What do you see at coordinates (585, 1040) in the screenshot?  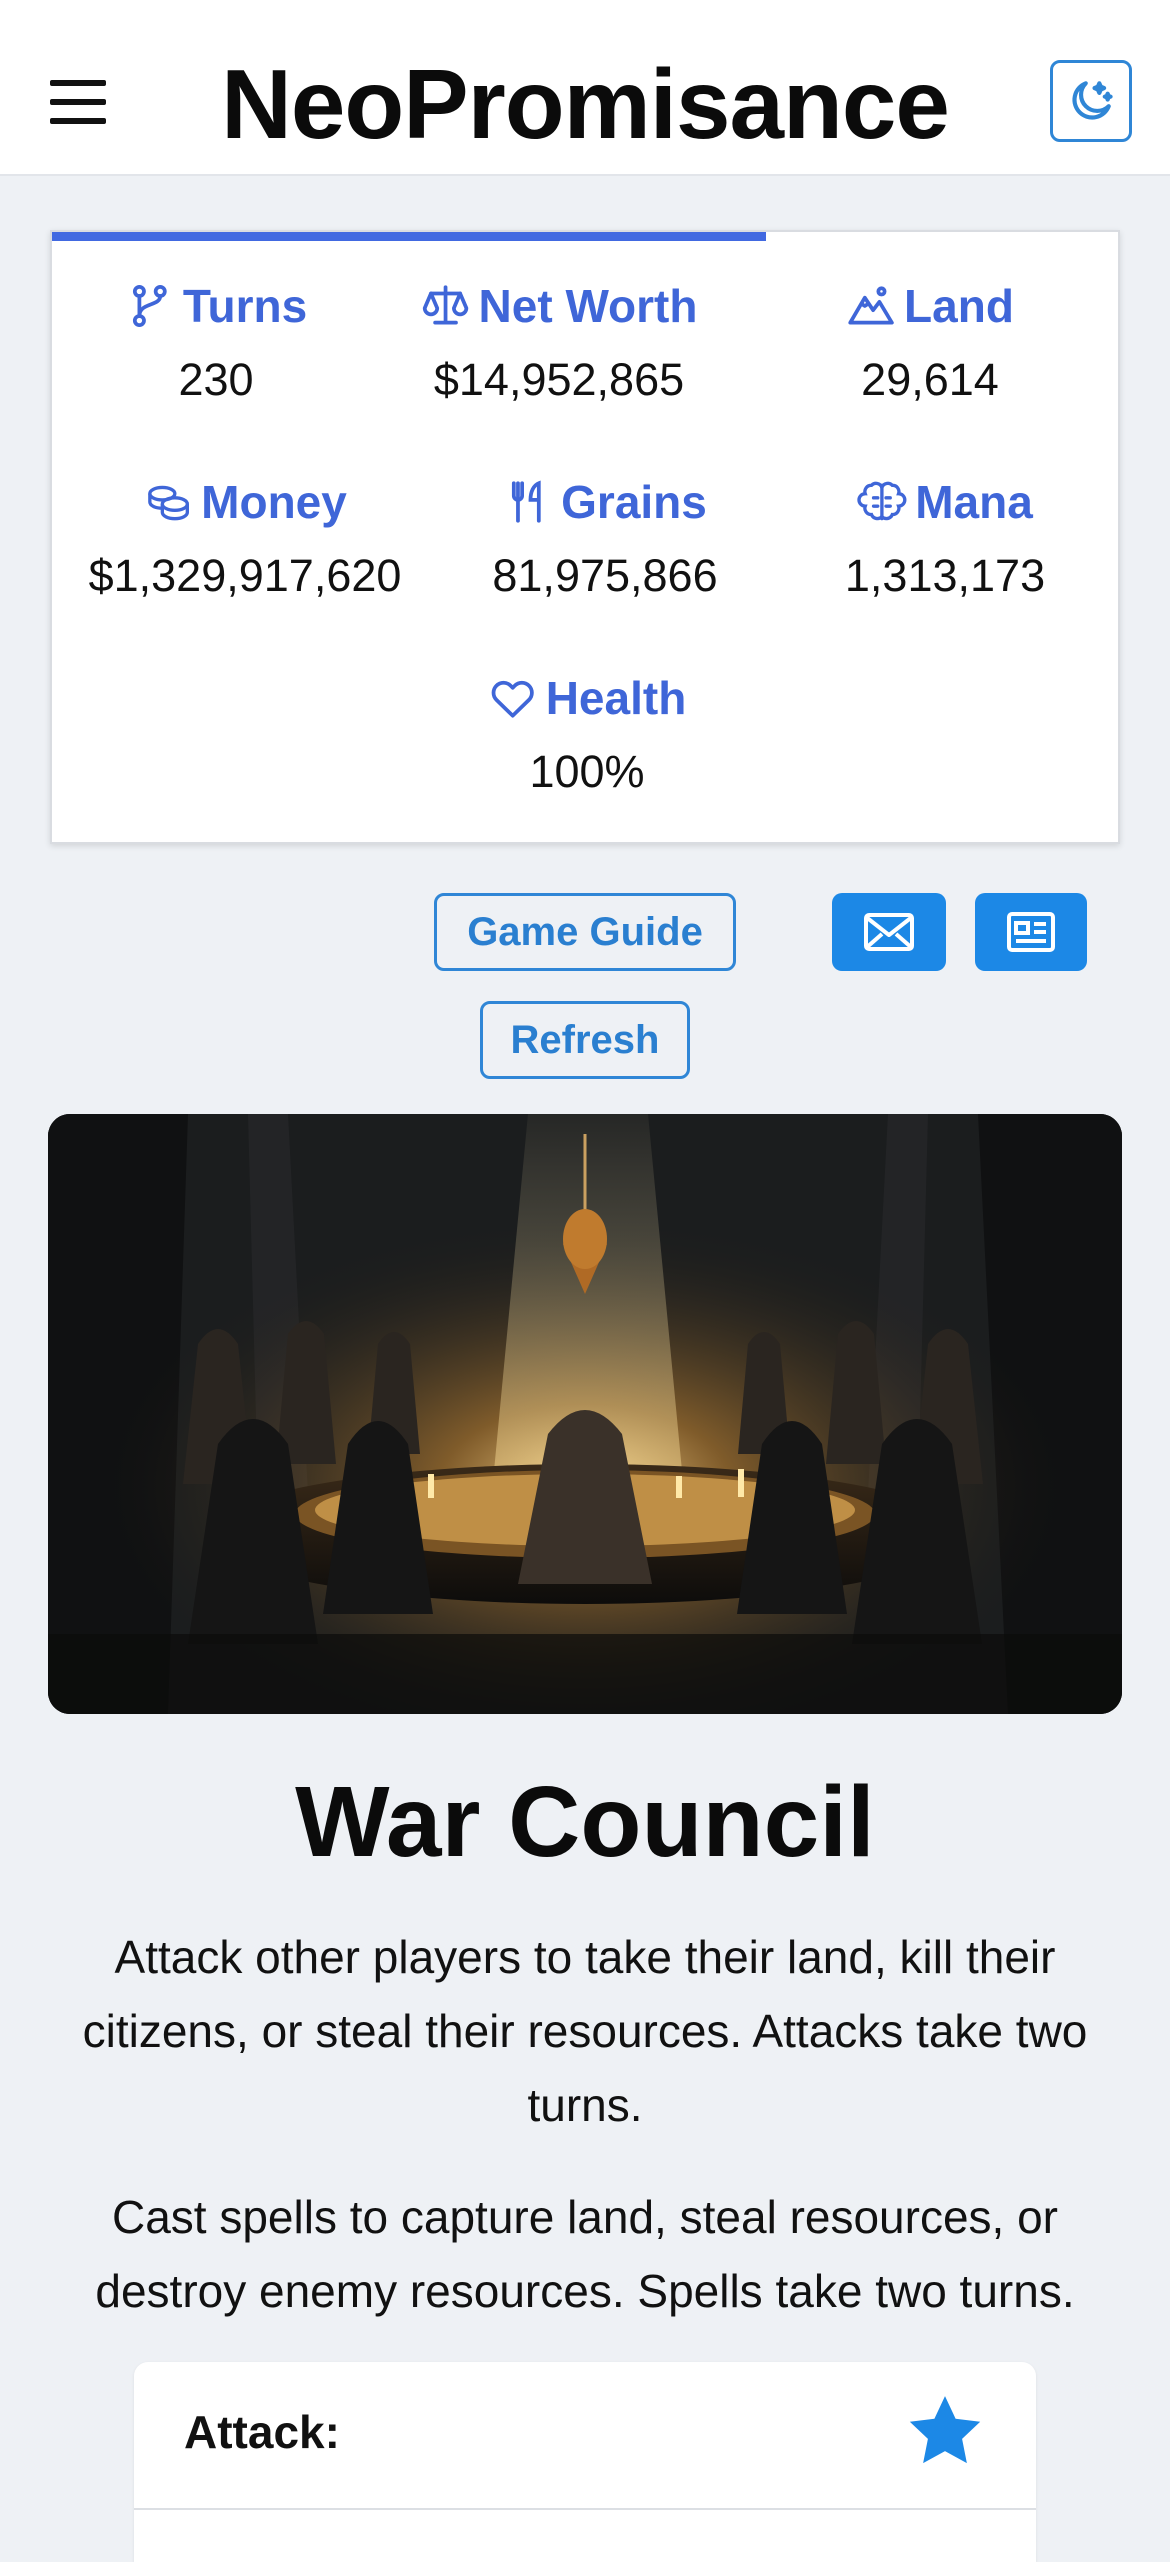 I see `refresh-button: Refresh` at bounding box center [585, 1040].